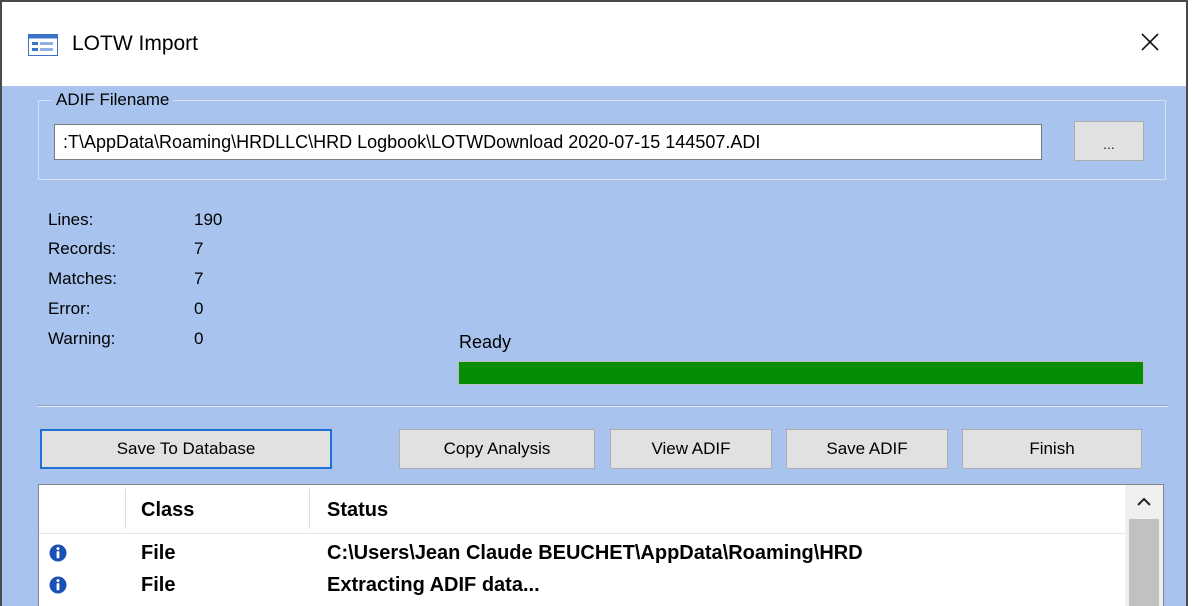 The width and height of the screenshot is (1192, 606). Describe the element at coordinates (71, 219) in the screenshot. I see `lines-label: Lines:` at that location.